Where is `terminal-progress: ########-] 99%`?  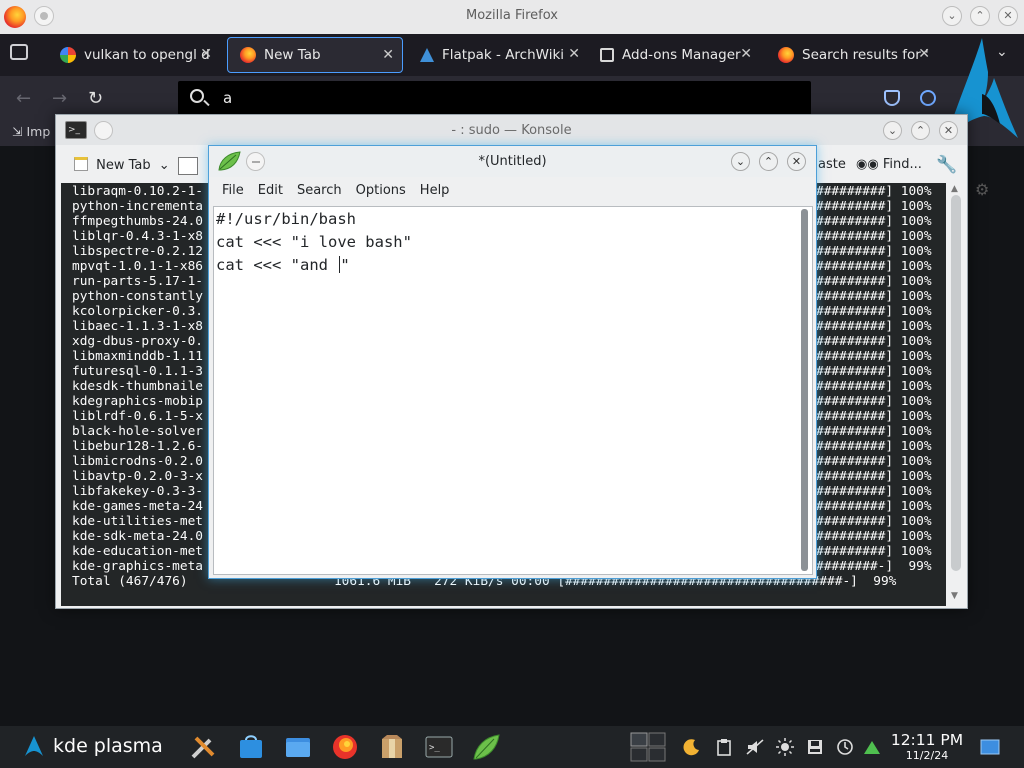 terminal-progress: ########-] 99% is located at coordinates (874, 566).